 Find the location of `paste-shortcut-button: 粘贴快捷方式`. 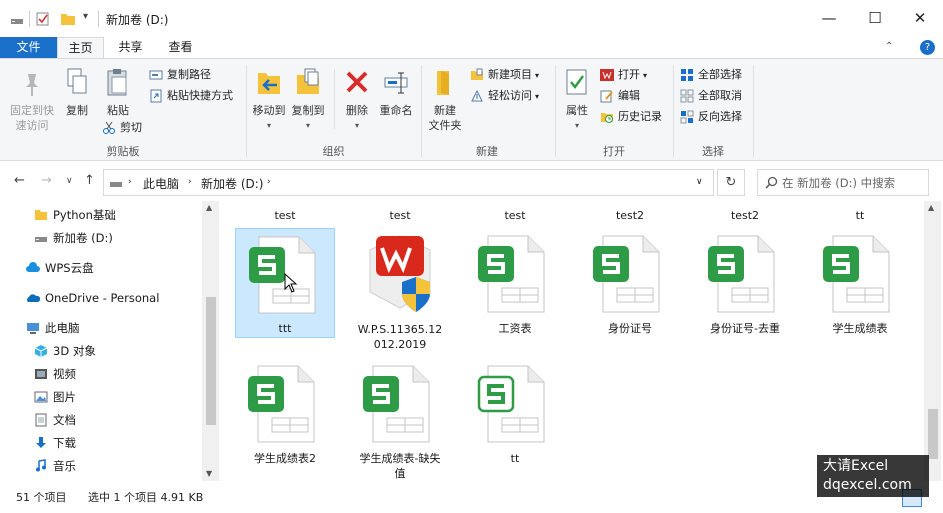

paste-shortcut-button: 粘贴快捷方式 is located at coordinates (191, 96).